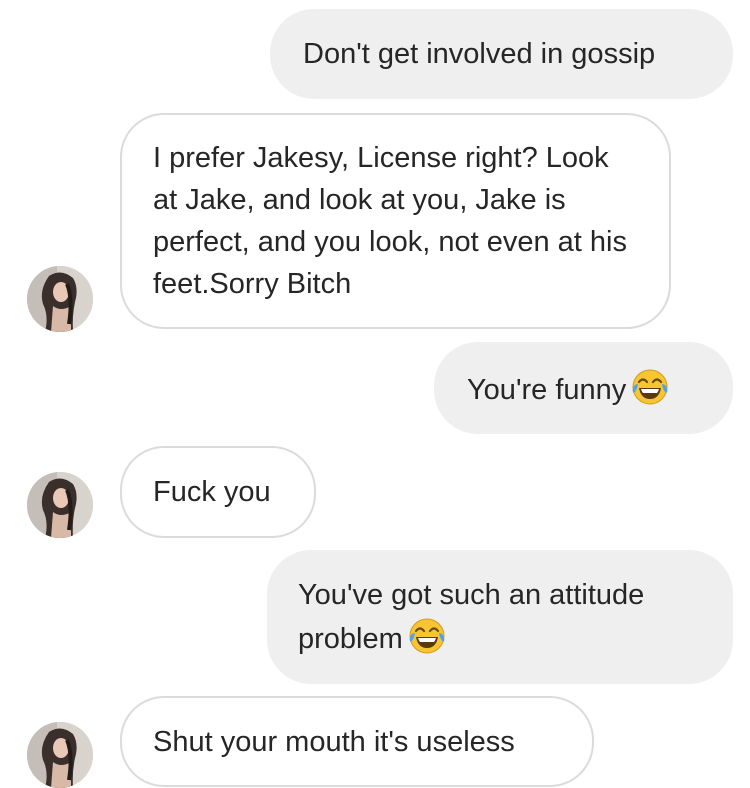  What do you see at coordinates (479, 54) in the screenshot?
I see `message-text: Don't get involved in gossip` at bounding box center [479, 54].